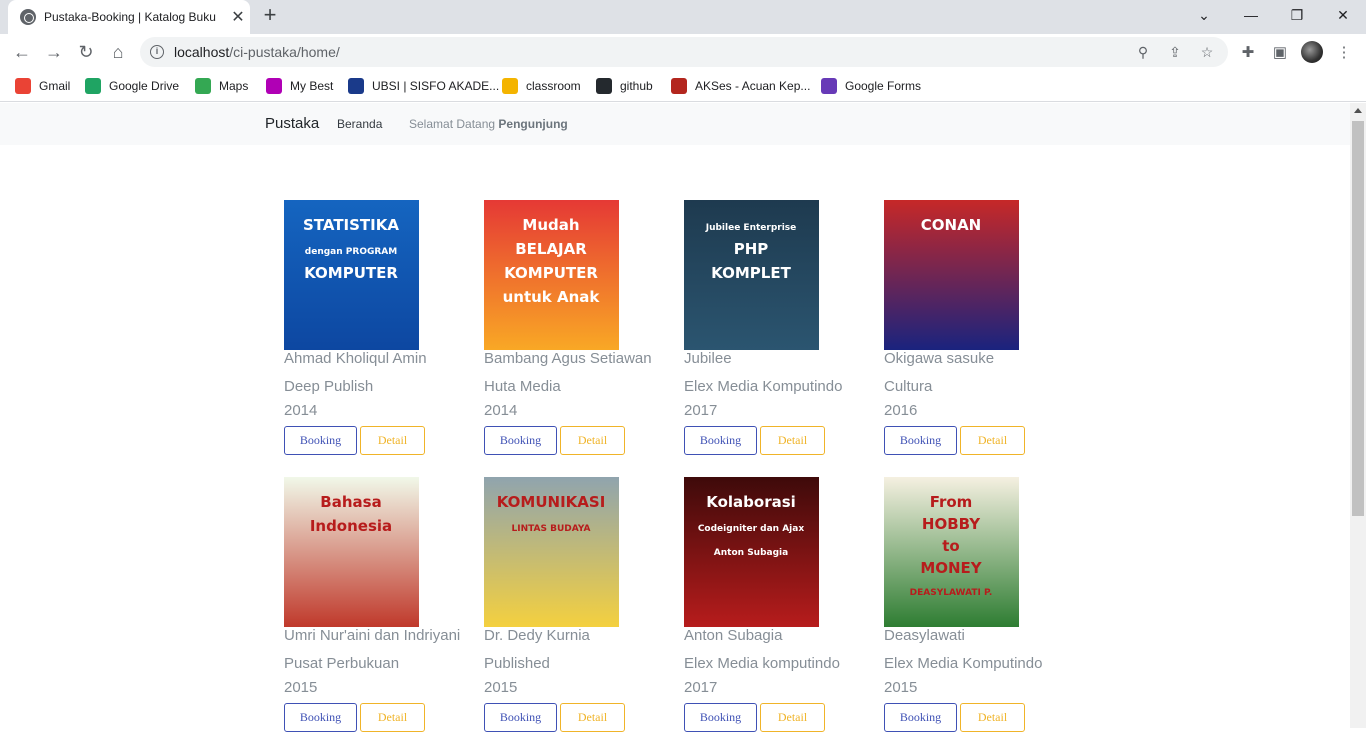 The image size is (1366, 732). I want to click on cover-title-text: STATISTIKA, so click(351, 225).